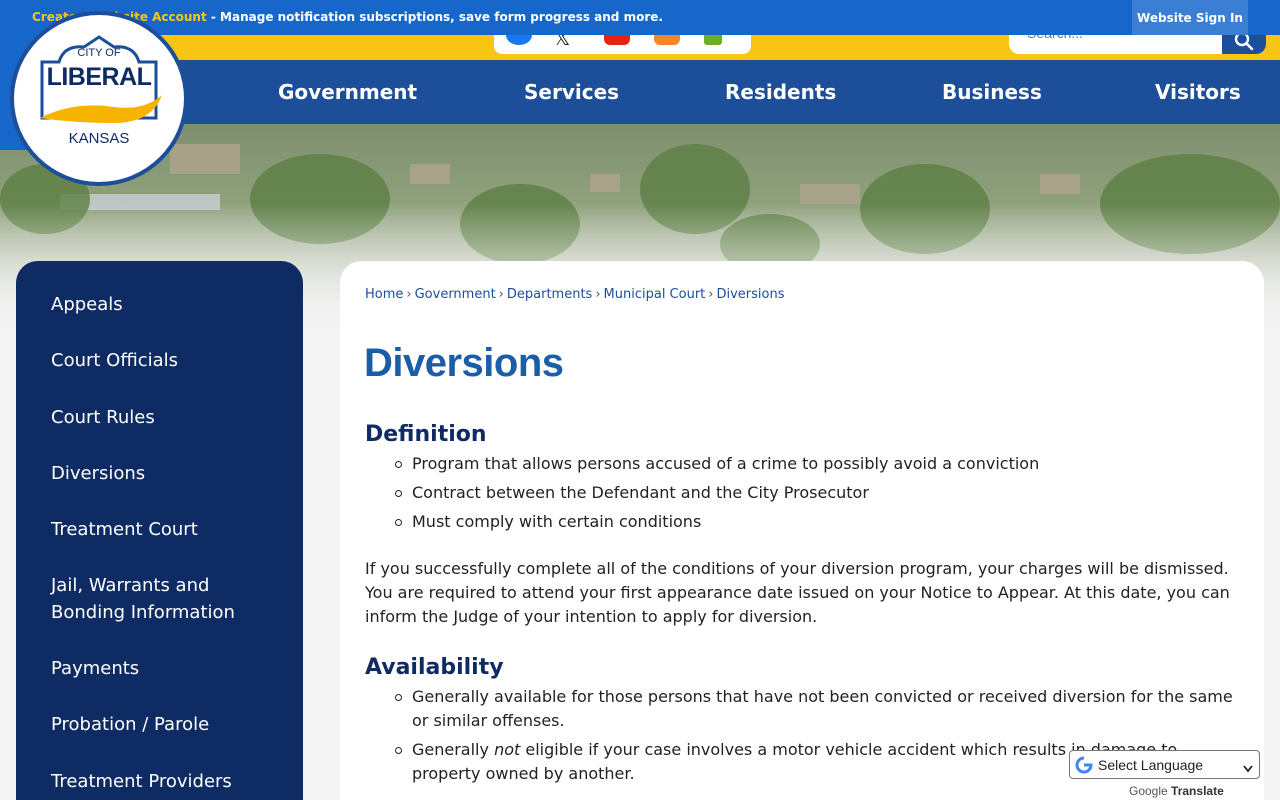  What do you see at coordinates (1197, 791) in the screenshot?
I see `translate-word: Translate` at bounding box center [1197, 791].